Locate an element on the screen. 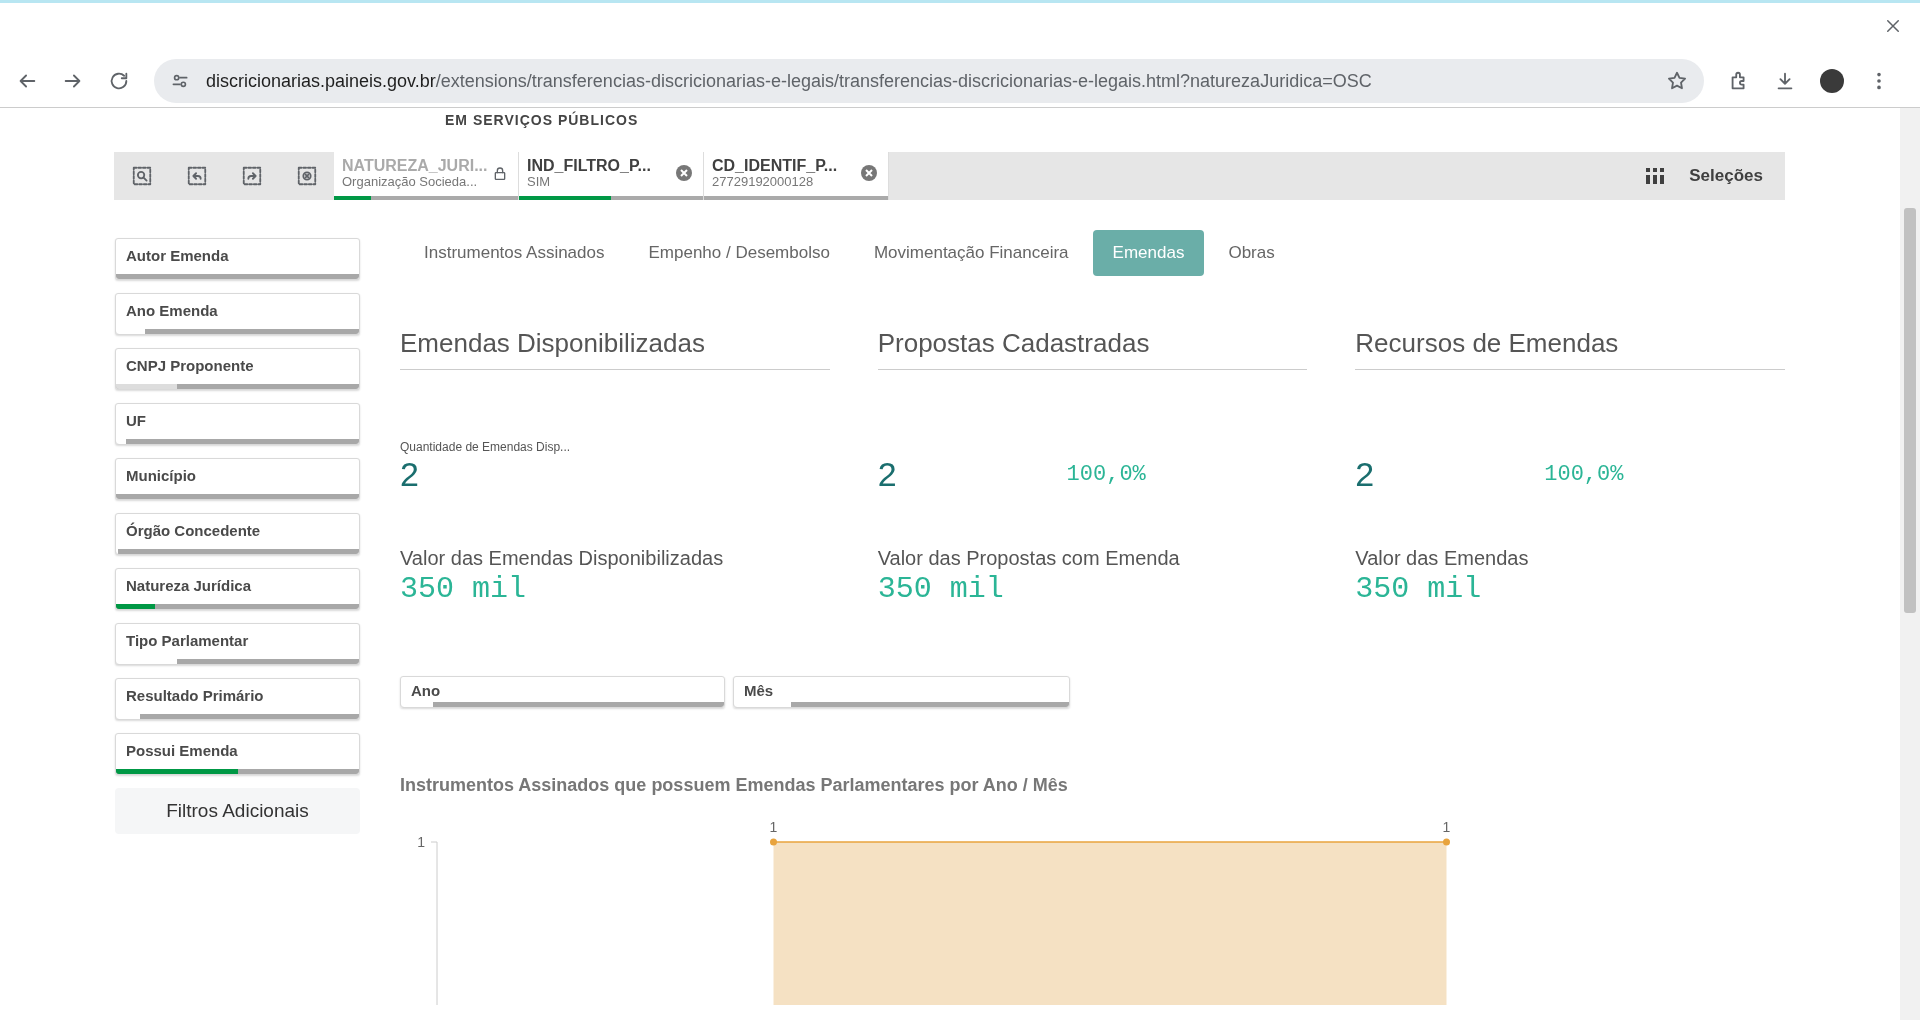  chip-value: 27729192000128 is located at coordinates (763, 182).